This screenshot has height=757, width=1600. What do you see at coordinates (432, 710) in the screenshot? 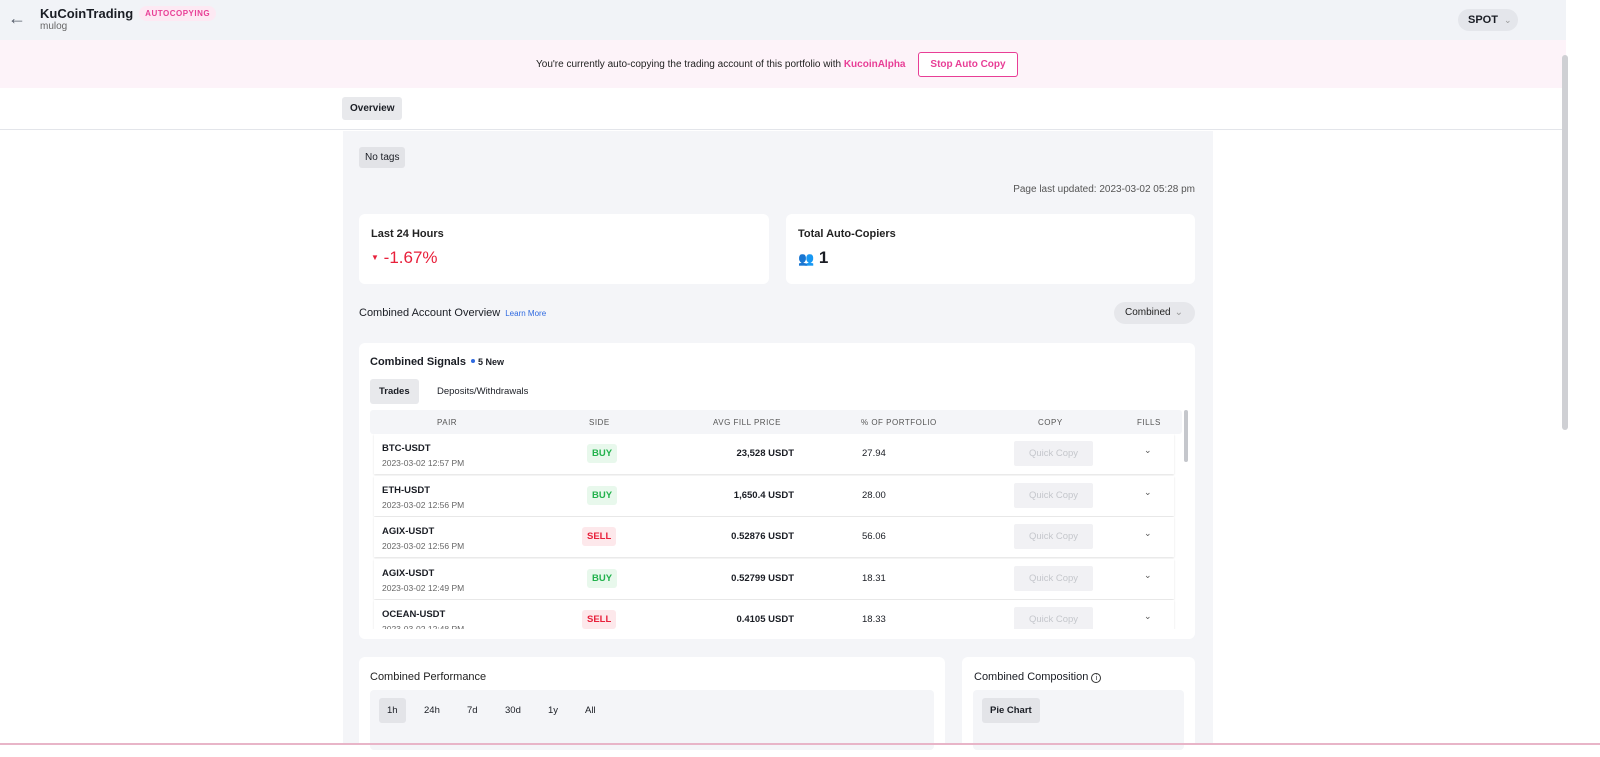
I see `range-24h: 24h` at bounding box center [432, 710].